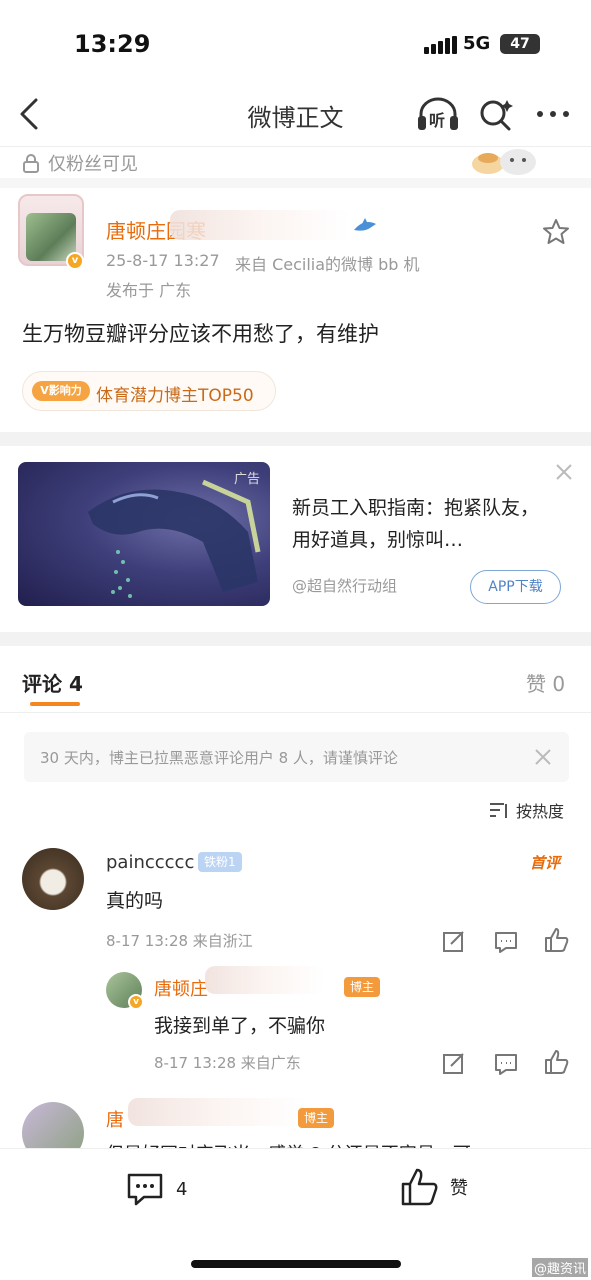 The width and height of the screenshot is (591, 1280). I want to click on bottom-like-label: 赞, so click(459, 1188).